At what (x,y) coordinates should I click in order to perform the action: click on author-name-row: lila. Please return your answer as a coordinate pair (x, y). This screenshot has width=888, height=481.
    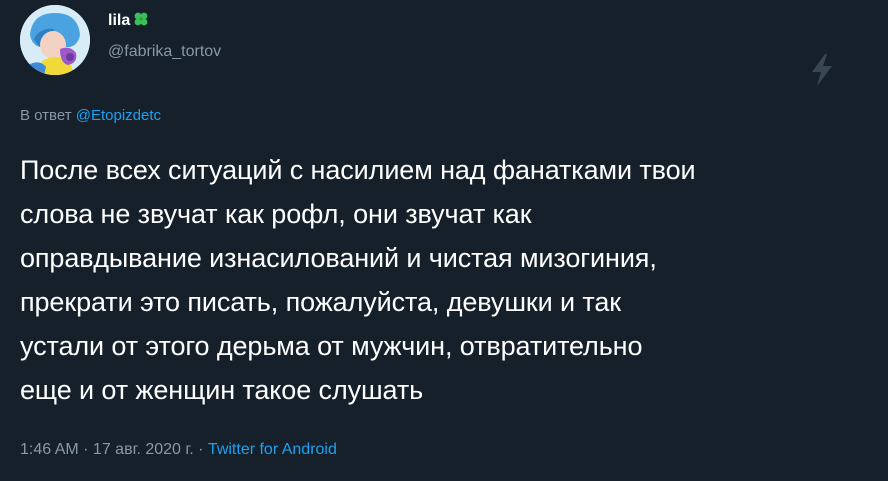
    Looking at the image, I should click on (128, 20).